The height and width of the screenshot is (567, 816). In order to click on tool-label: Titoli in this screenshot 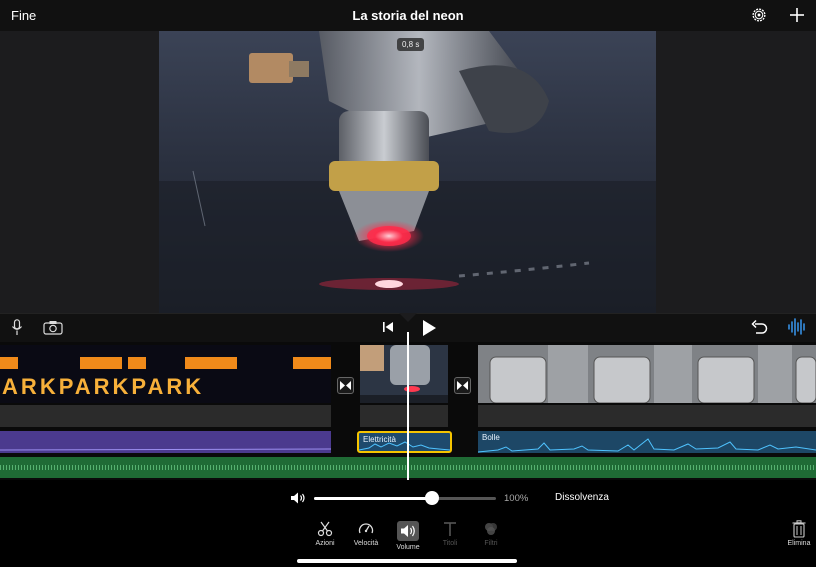, I will do `click(450, 543)`.